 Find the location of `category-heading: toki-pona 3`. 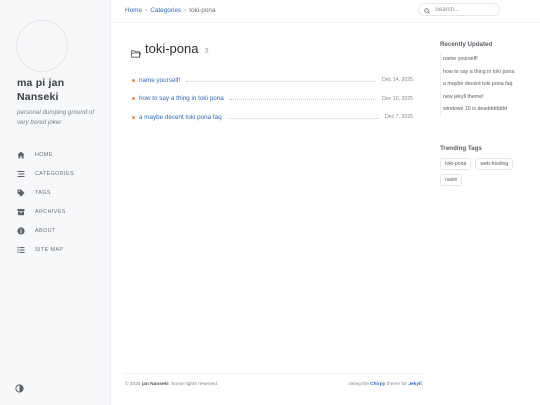

category-heading: toki-pona 3 is located at coordinates (170, 49).